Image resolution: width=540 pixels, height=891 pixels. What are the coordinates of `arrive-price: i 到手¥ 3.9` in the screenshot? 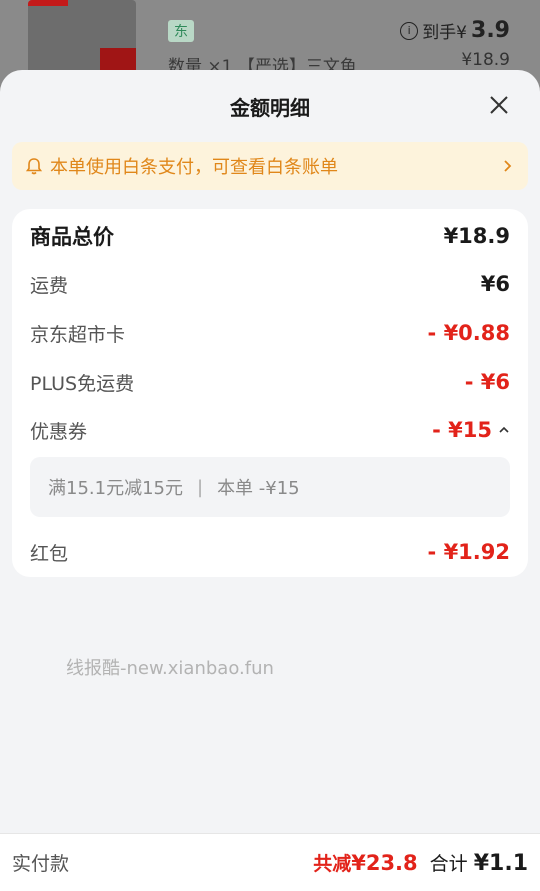 It's located at (455, 30).